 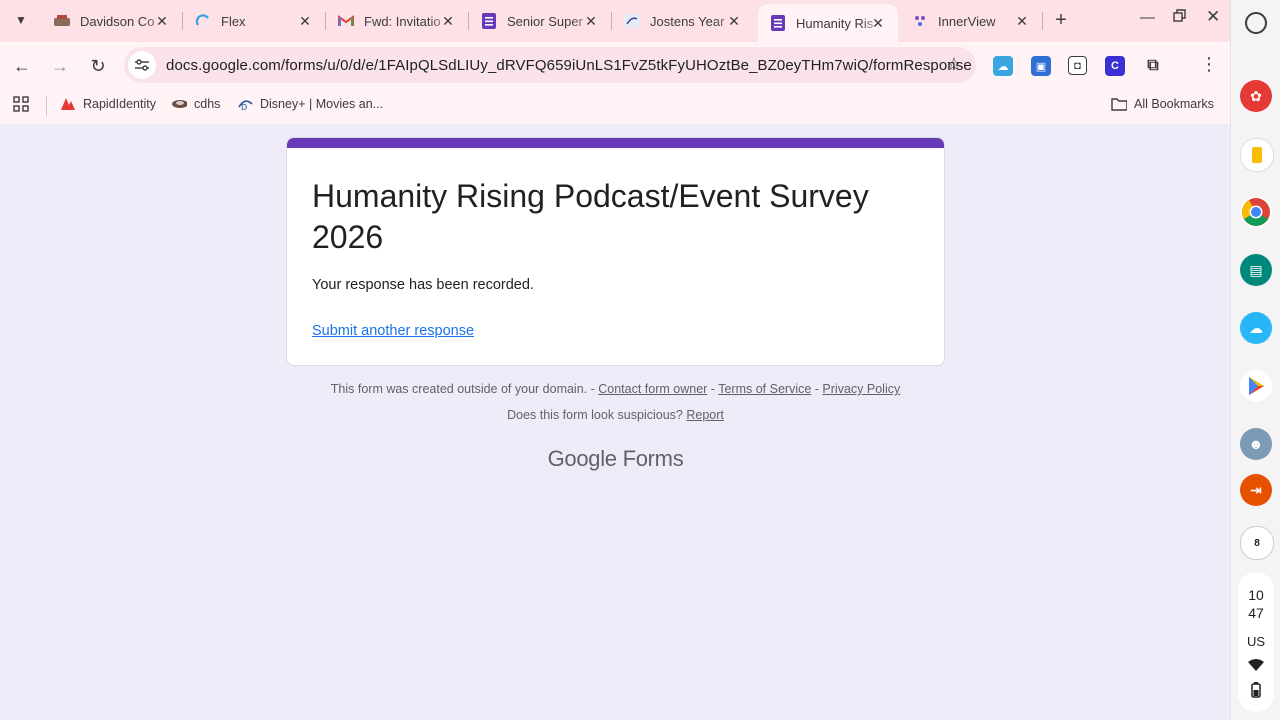 What do you see at coordinates (1119, 104) in the screenshot?
I see `folder-icon` at bounding box center [1119, 104].